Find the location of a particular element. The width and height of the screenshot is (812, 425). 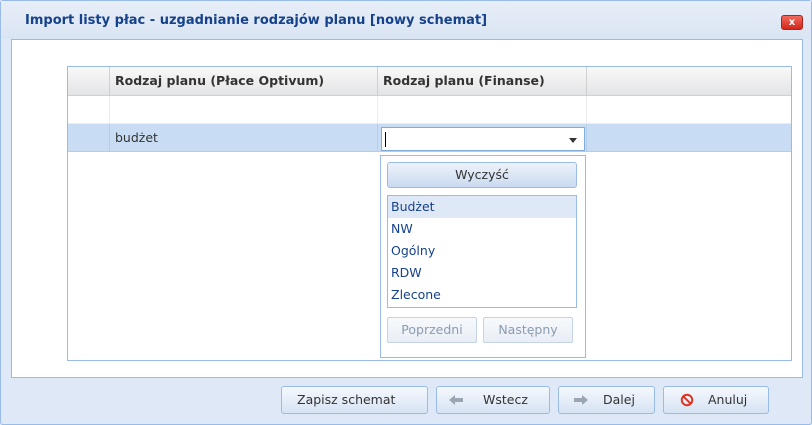

option-item: NW is located at coordinates (482, 229).